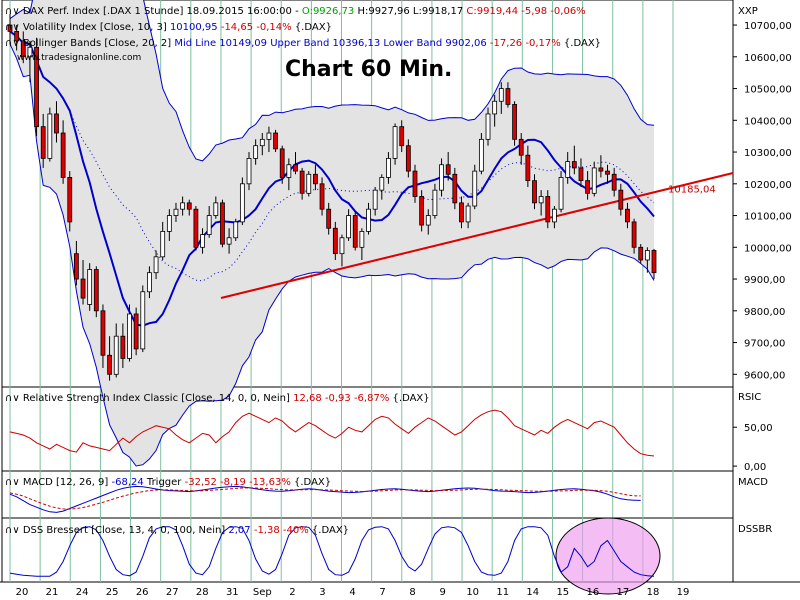 The width and height of the screenshot is (800, 600). What do you see at coordinates (262, 592) in the screenshot?
I see `x-tick-label: Sep` at bounding box center [262, 592].